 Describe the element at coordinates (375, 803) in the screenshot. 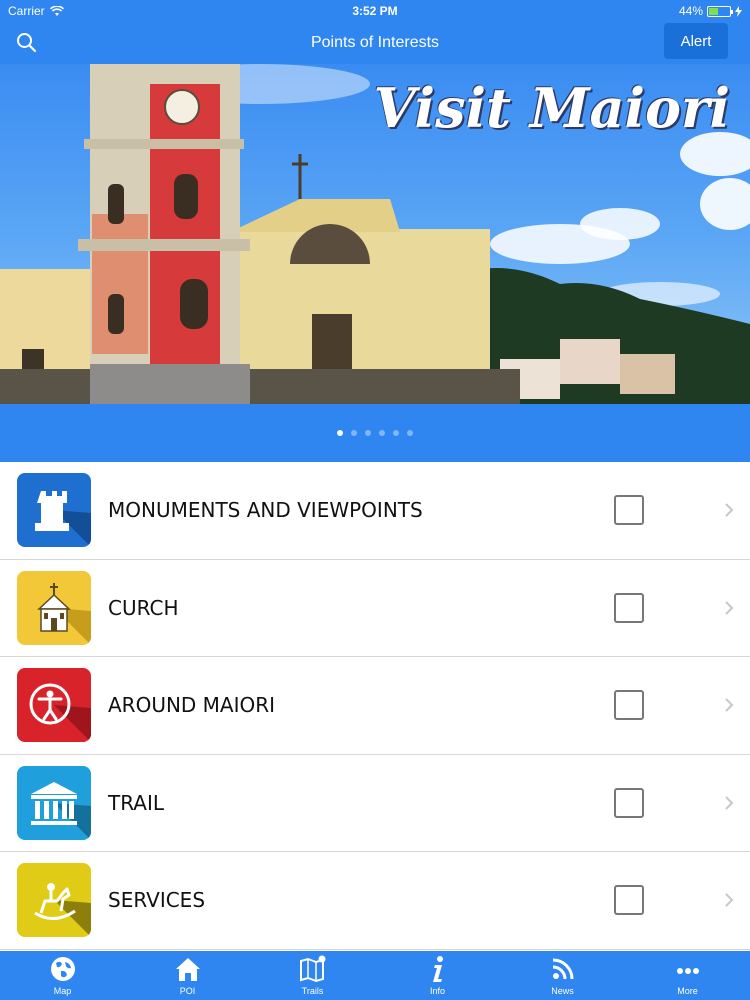

I see `list-item-trail: TRAIL` at that location.